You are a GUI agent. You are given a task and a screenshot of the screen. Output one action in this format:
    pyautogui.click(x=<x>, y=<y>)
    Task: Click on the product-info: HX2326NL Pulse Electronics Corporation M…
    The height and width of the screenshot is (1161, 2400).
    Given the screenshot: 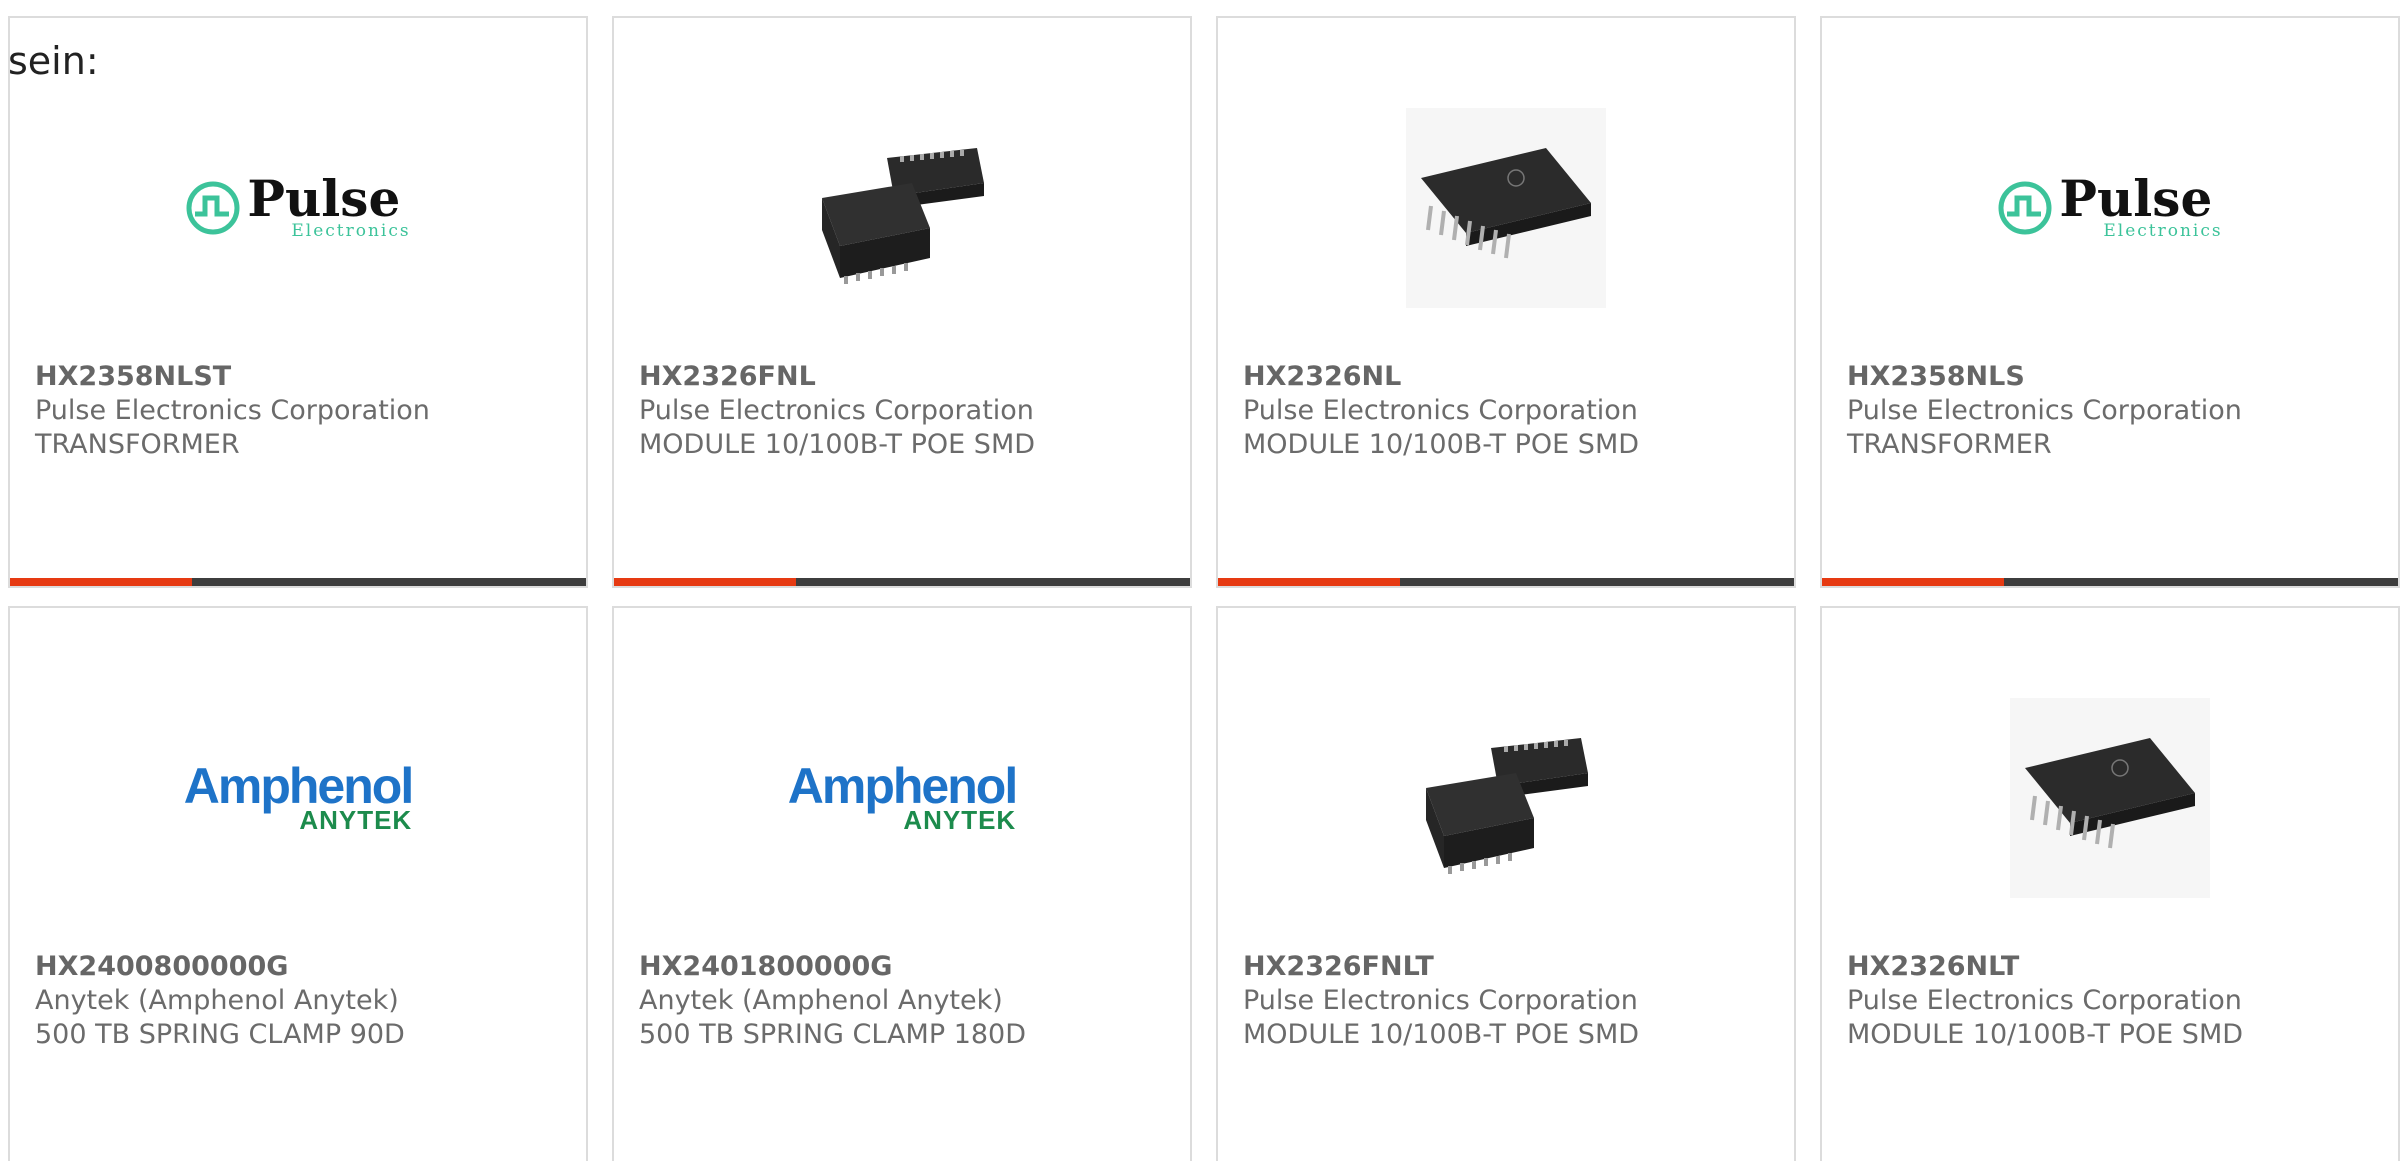 What is the action you would take?
    pyautogui.click(x=1508, y=411)
    